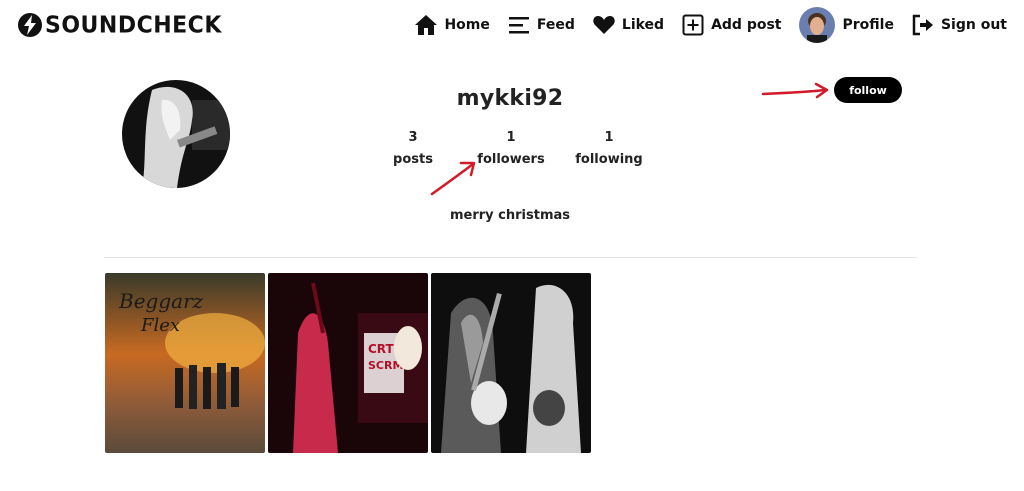  I want to click on following-count: 1, so click(609, 137).